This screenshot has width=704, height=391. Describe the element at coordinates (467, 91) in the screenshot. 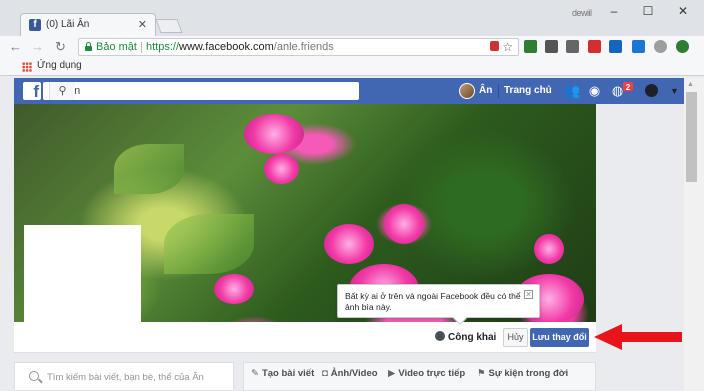

I see `avatar` at that location.